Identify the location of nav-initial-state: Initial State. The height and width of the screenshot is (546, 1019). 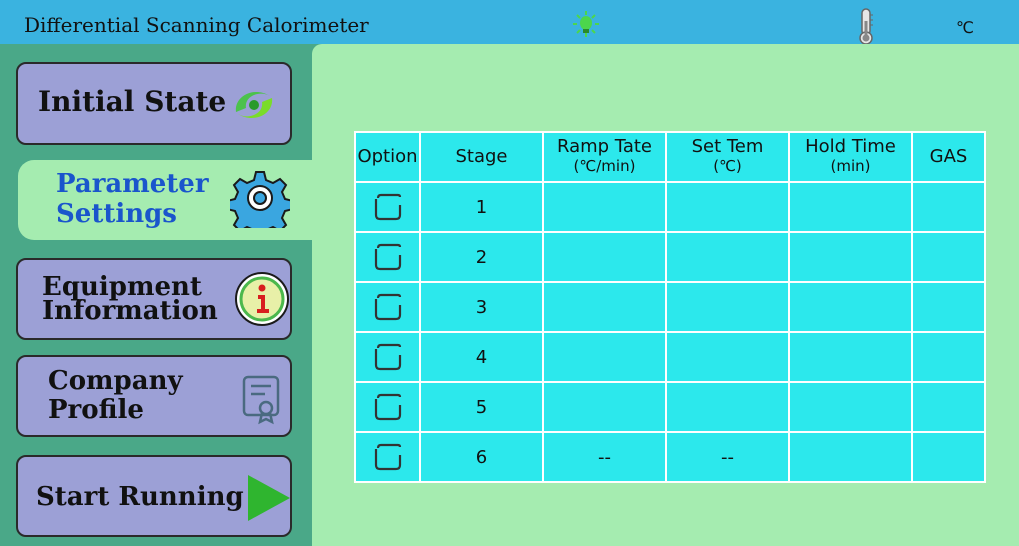
(154, 103).